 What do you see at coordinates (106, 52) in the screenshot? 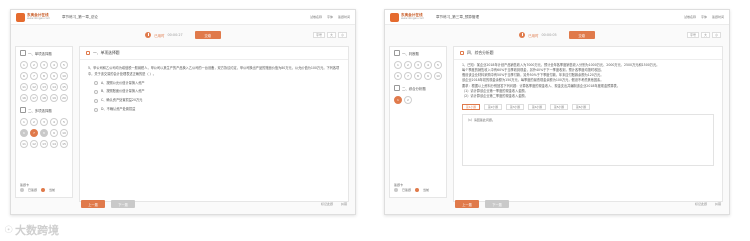
I see `question-type: 一、单项选择题` at bounding box center [106, 52].